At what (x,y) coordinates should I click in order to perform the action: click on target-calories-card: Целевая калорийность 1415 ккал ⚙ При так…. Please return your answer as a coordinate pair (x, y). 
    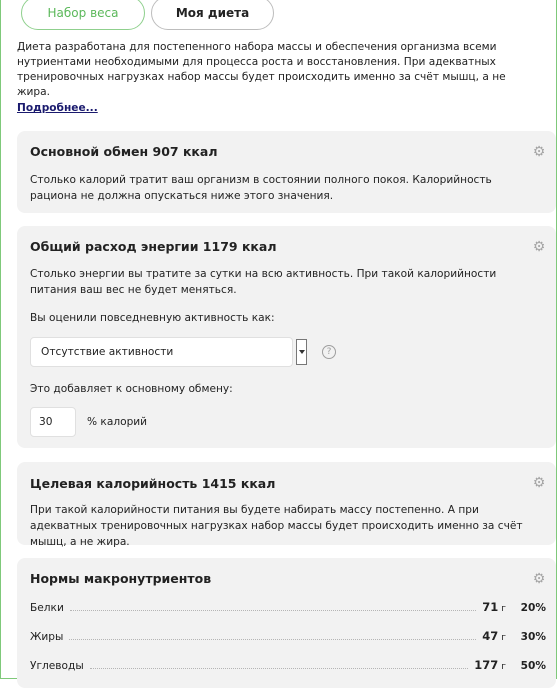
    Looking at the image, I should click on (286, 505).